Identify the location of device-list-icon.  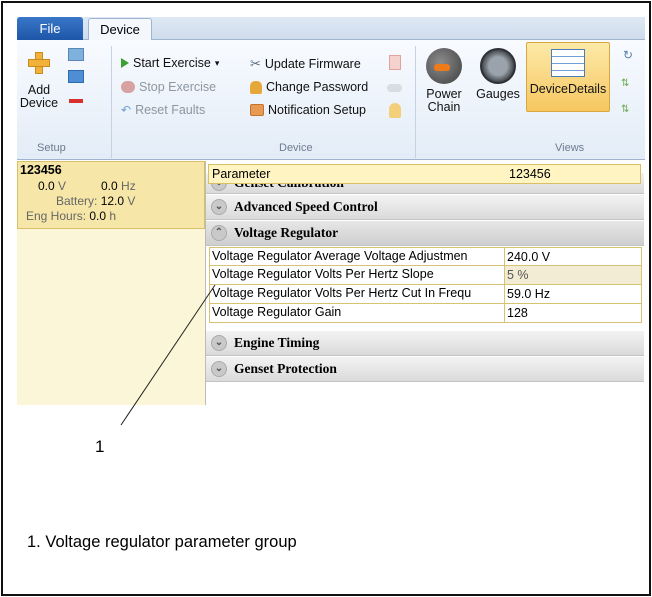
(76, 54).